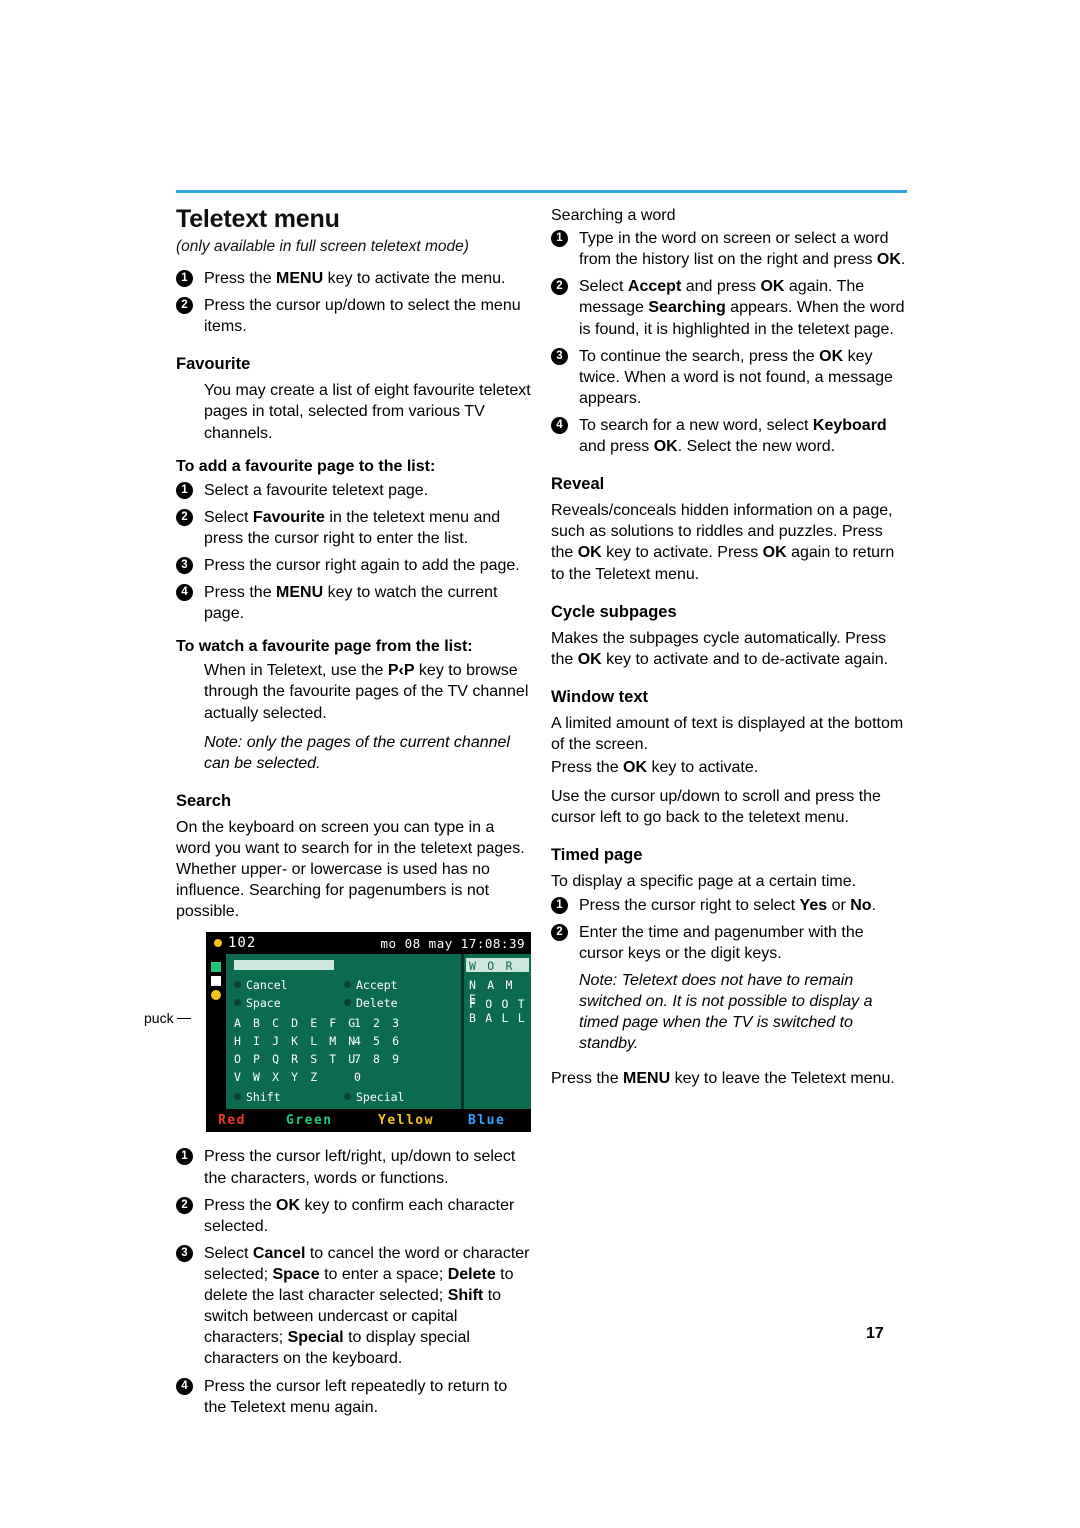  I want to click on word-input-field, so click(284, 965).